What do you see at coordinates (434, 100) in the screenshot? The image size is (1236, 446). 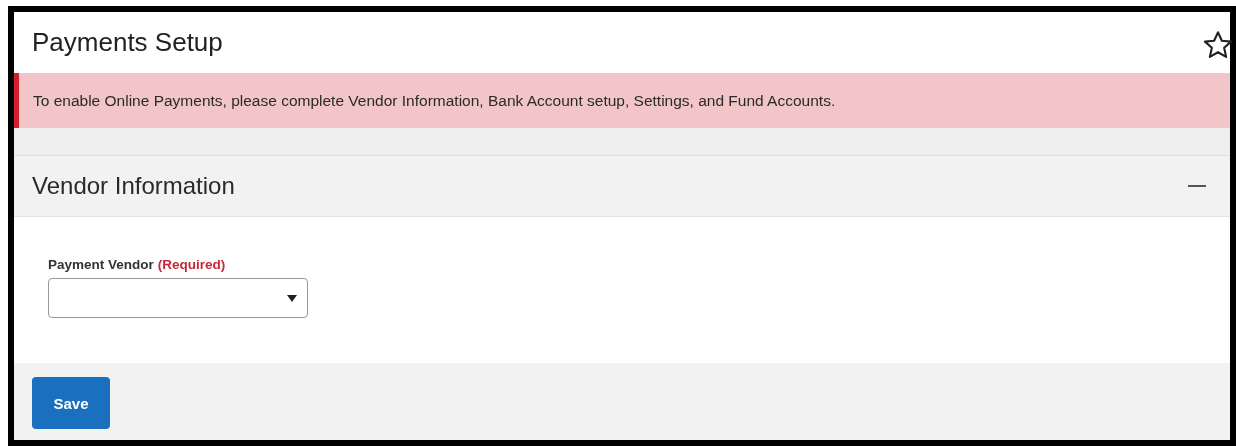 I see `alert-message: To enable Online Payments, please complete Vendor Information, Bank Account setup, Settings, and Fund Accounts.` at bounding box center [434, 100].